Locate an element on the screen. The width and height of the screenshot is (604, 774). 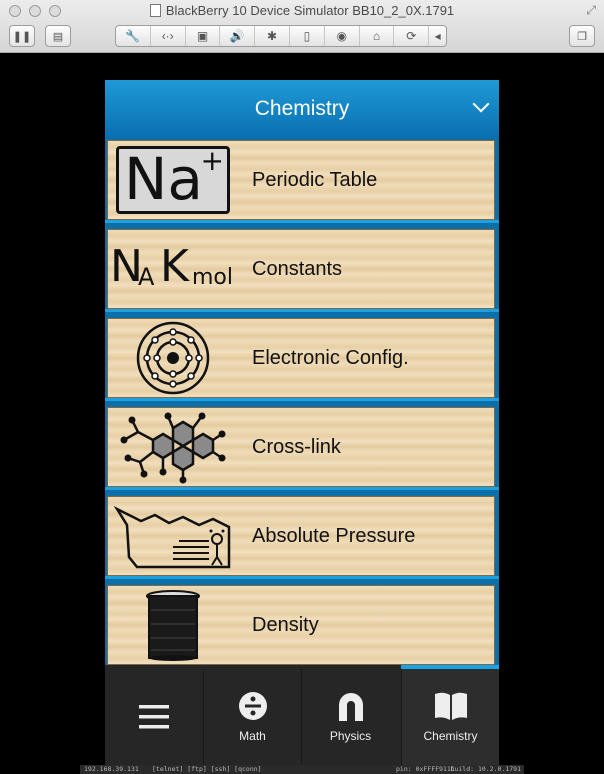
screenshot-icon: ▤ is located at coordinates (58, 36).